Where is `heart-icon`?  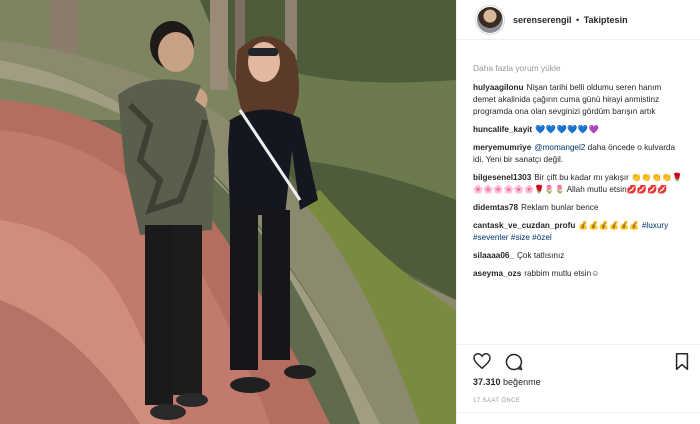 heart-icon is located at coordinates (482, 363).